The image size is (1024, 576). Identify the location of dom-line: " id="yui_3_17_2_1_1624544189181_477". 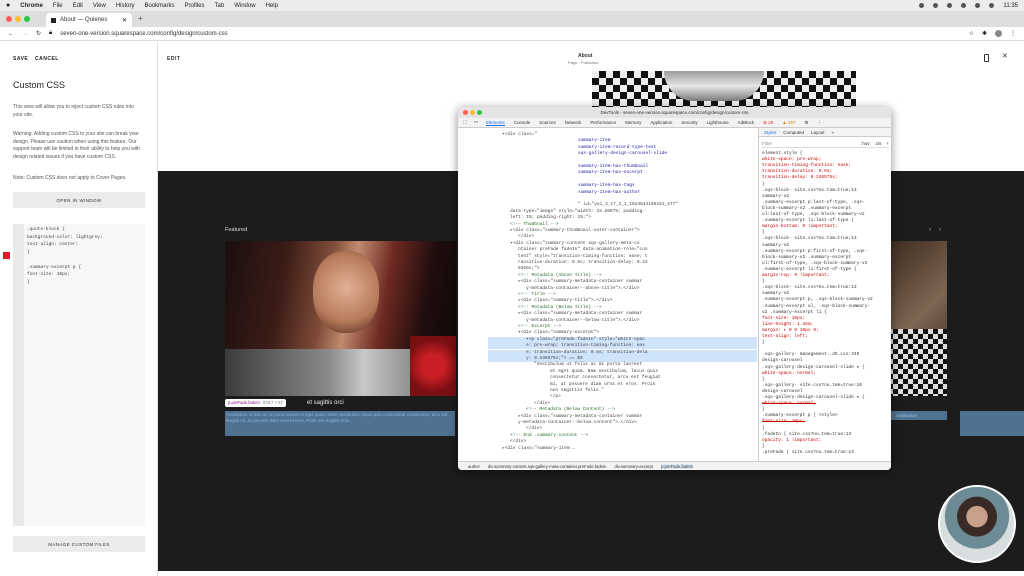
(628, 205).